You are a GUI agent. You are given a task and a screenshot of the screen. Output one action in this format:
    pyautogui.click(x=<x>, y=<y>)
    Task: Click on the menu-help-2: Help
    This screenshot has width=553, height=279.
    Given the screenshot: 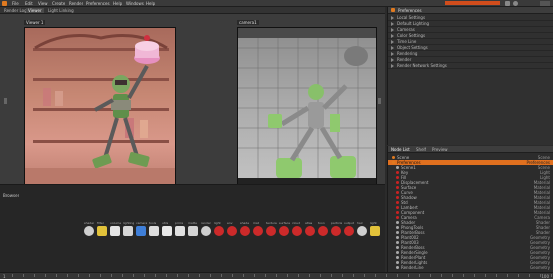 What is the action you would take?
    pyautogui.click(x=150, y=3)
    